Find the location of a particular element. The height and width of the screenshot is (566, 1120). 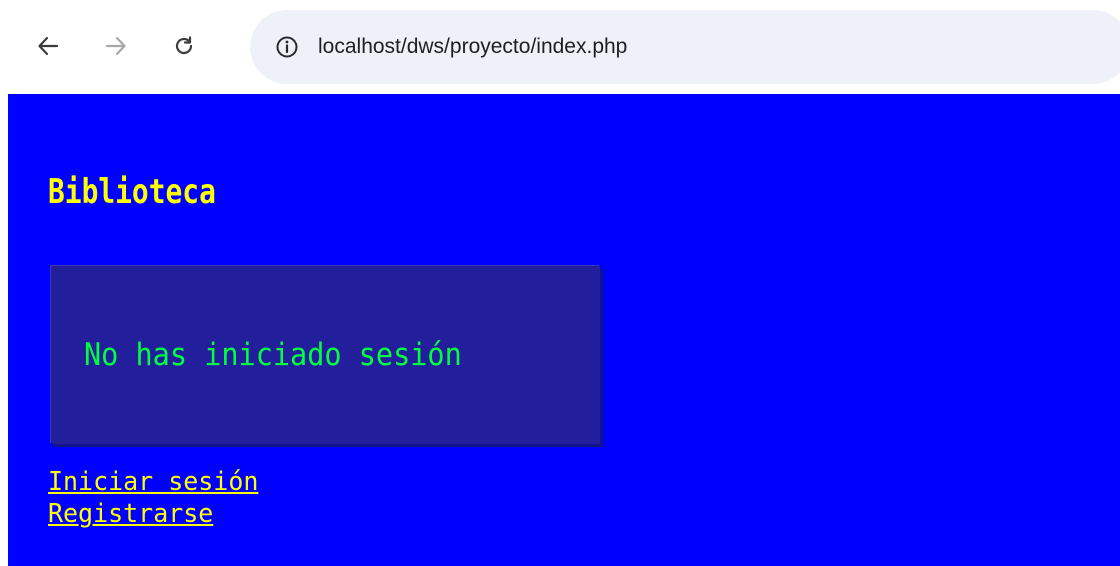

url-text: localhost/dws/proyecto/index.php is located at coordinates (472, 47).